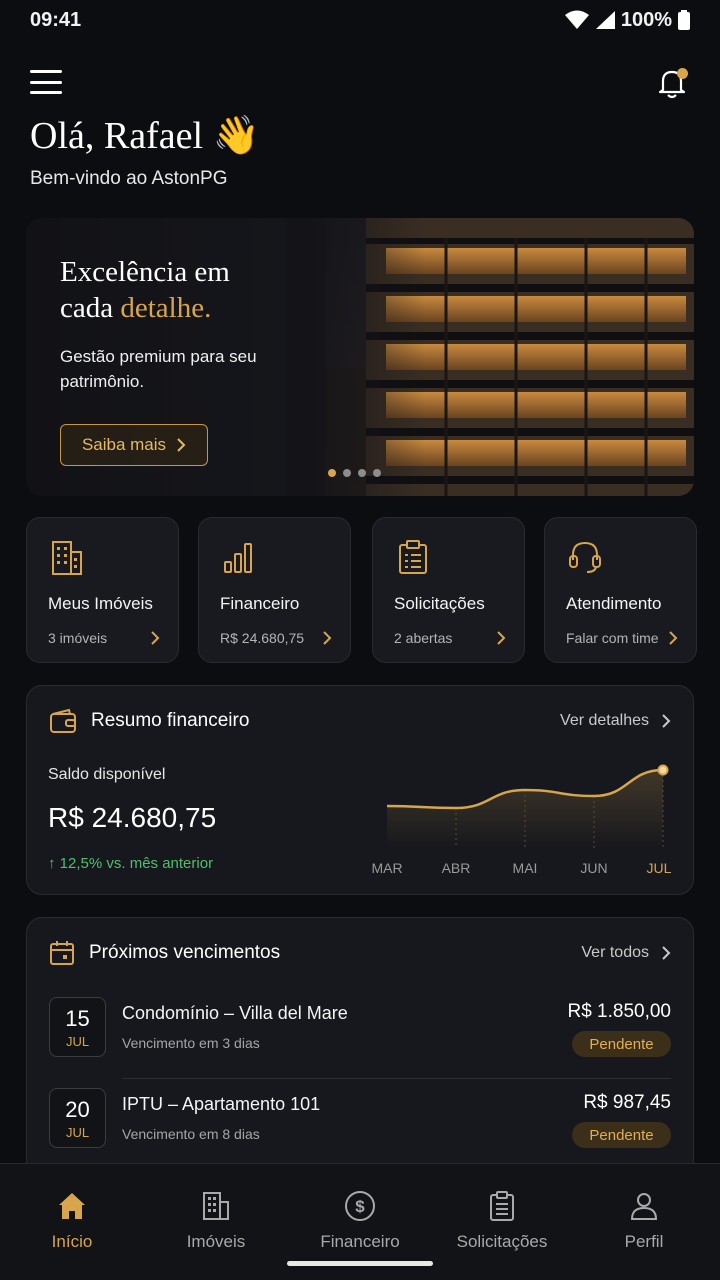  I want to click on chart-x-tick: MAR, so click(386, 868).